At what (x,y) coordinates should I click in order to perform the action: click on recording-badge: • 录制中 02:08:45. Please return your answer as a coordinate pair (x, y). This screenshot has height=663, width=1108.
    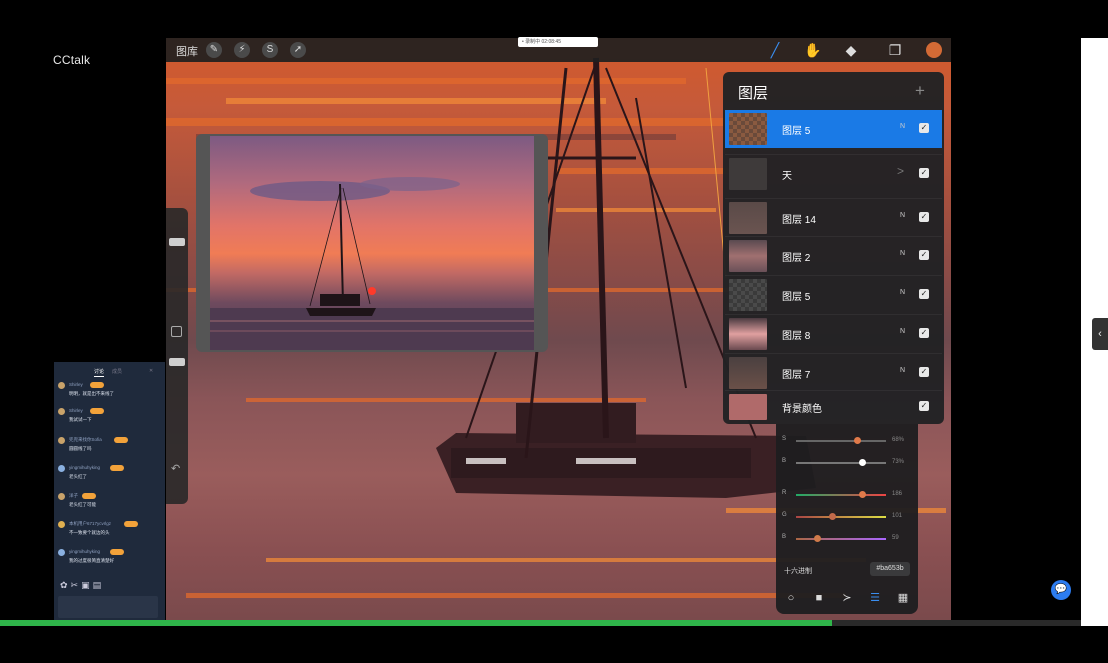
    Looking at the image, I should click on (558, 42).